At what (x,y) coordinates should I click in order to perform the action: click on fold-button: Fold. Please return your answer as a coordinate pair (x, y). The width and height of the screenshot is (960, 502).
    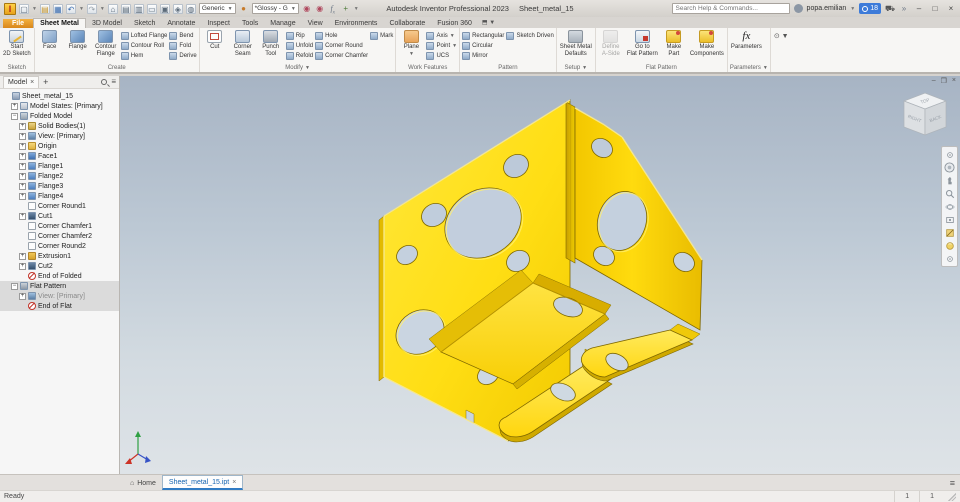
    Looking at the image, I should click on (182, 45).